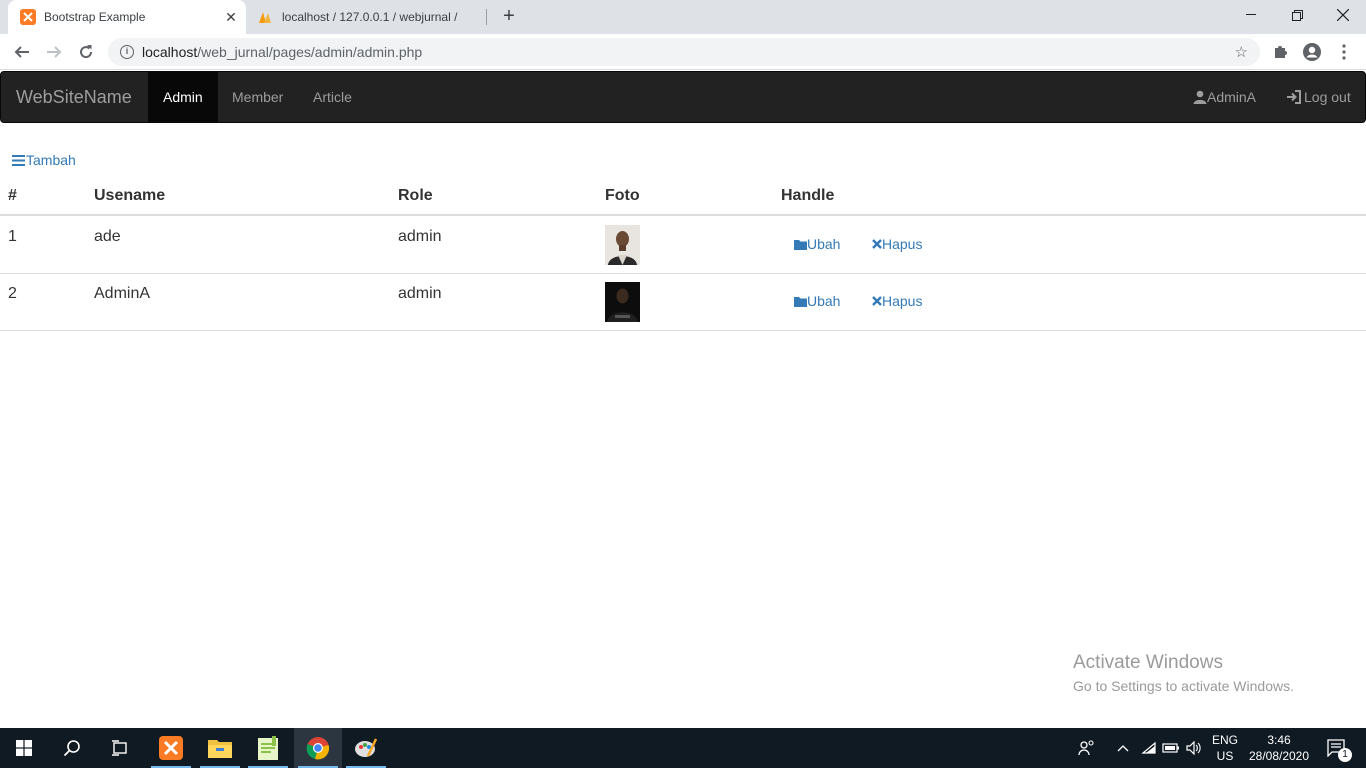  What do you see at coordinates (1241, 52) in the screenshot?
I see `bookmark-star-icon: ☆` at bounding box center [1241, 52].